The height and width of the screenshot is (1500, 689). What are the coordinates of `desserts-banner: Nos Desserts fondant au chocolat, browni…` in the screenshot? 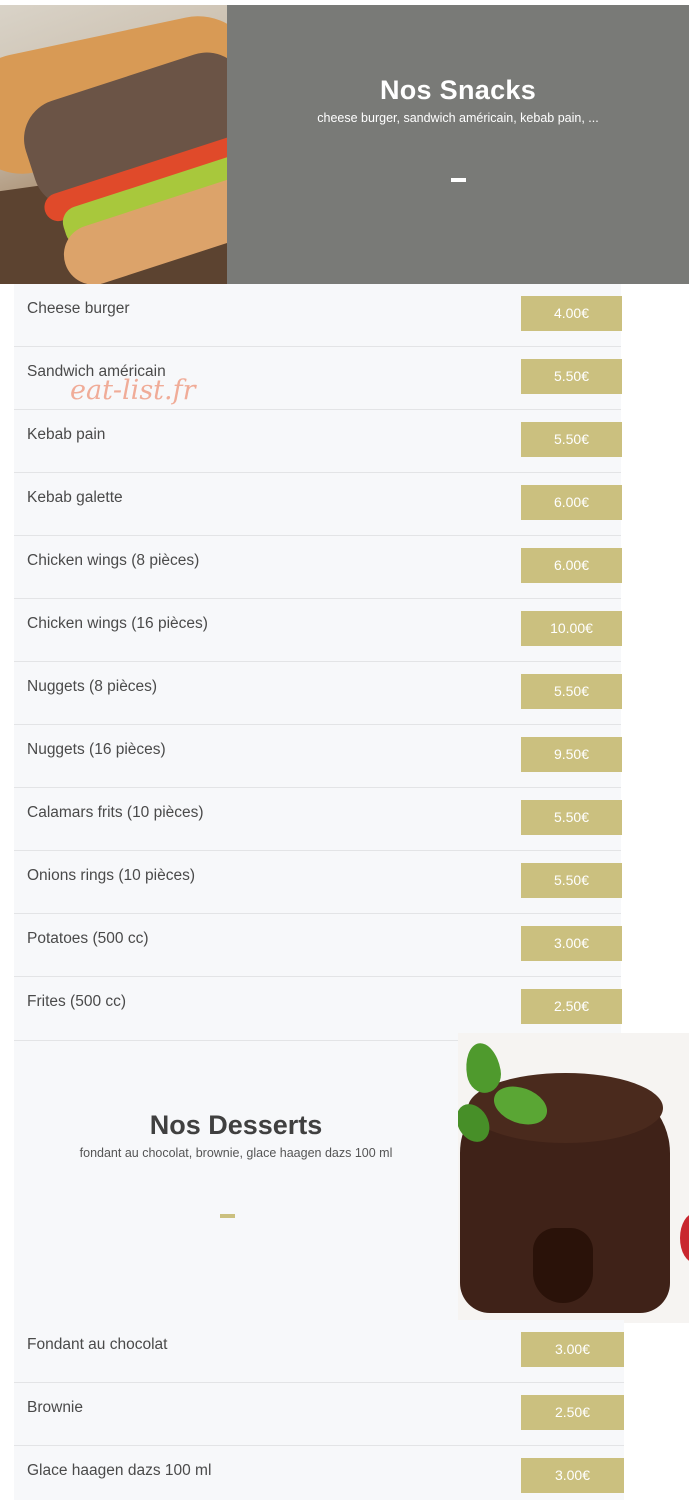 It's located at (236, 1180).